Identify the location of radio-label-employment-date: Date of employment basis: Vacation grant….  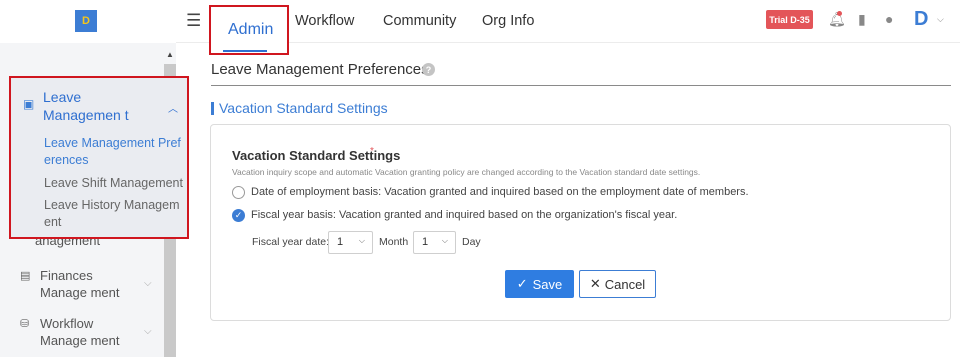
(500, 192).